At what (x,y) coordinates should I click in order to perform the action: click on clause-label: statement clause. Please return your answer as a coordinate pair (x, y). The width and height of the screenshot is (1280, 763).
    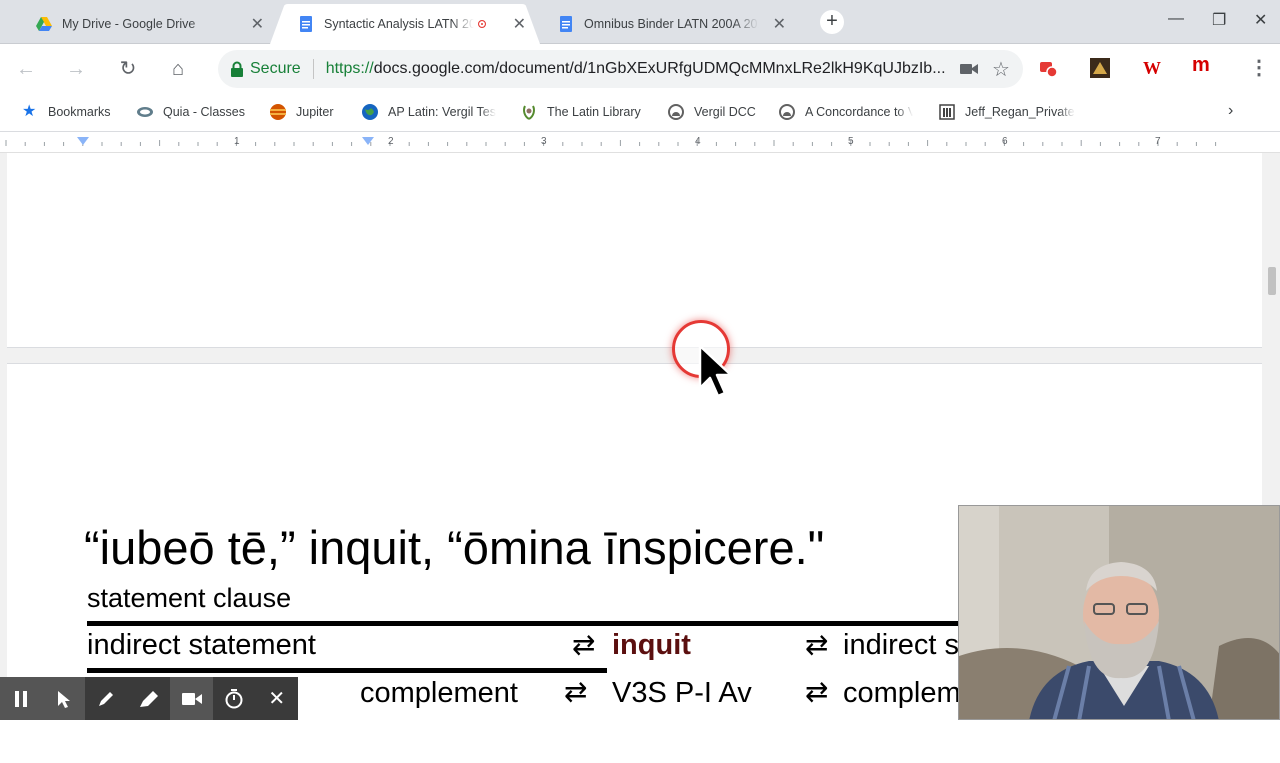
    Looking at the image, I should click on (189, 598).